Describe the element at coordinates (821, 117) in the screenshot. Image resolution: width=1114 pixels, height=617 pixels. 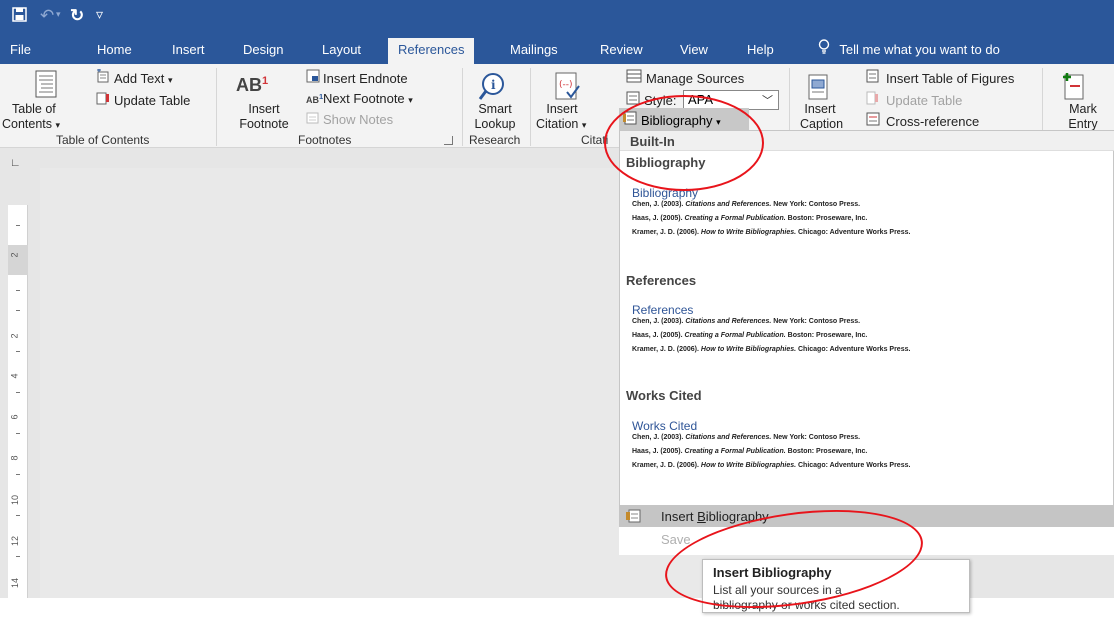
I see `insert-caption-button: Insert Caption` at that location.